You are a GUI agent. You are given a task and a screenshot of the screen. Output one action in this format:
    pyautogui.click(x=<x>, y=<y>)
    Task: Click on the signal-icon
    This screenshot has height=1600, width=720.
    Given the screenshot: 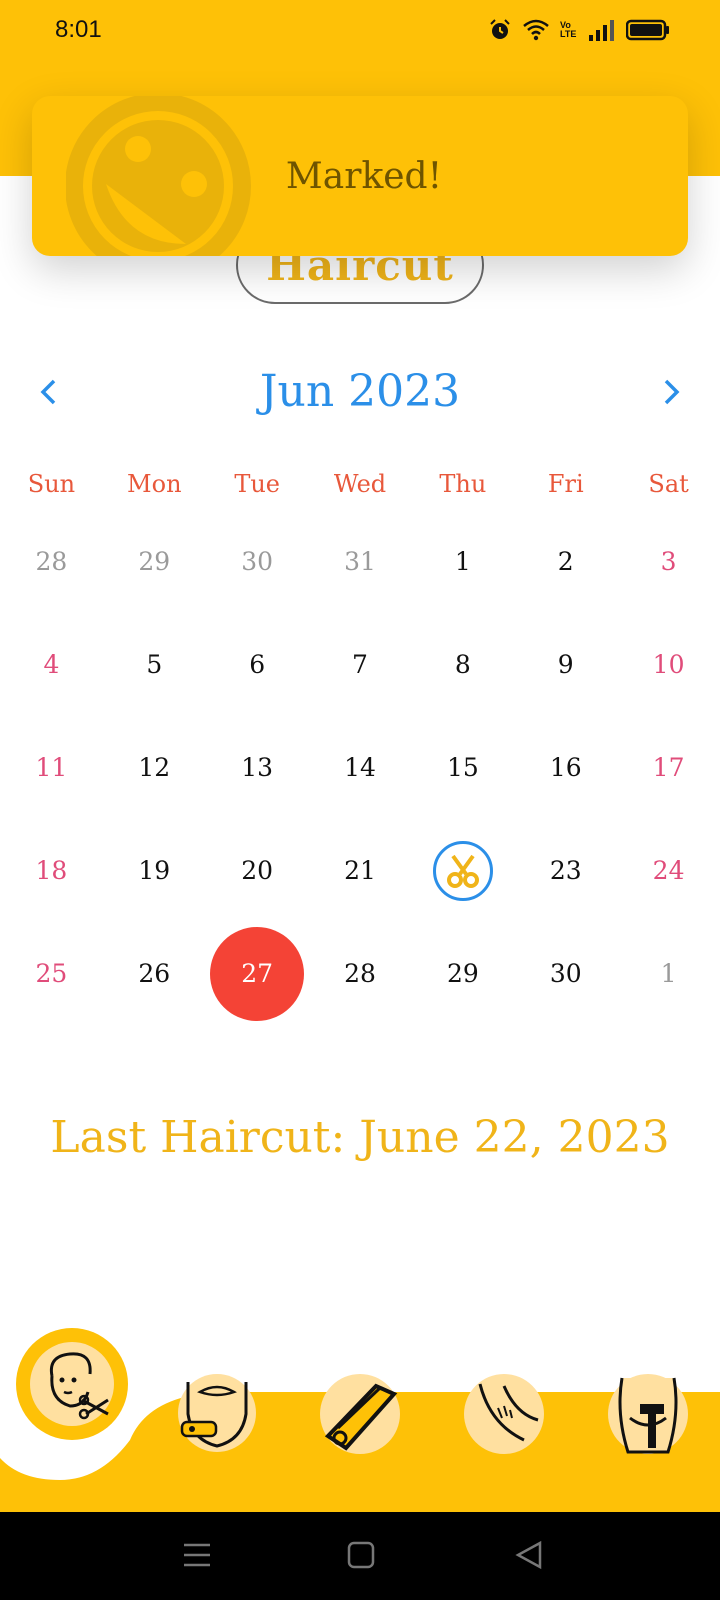 What is the action you would take?
    pyautogui.click(x=601, y=30)
    